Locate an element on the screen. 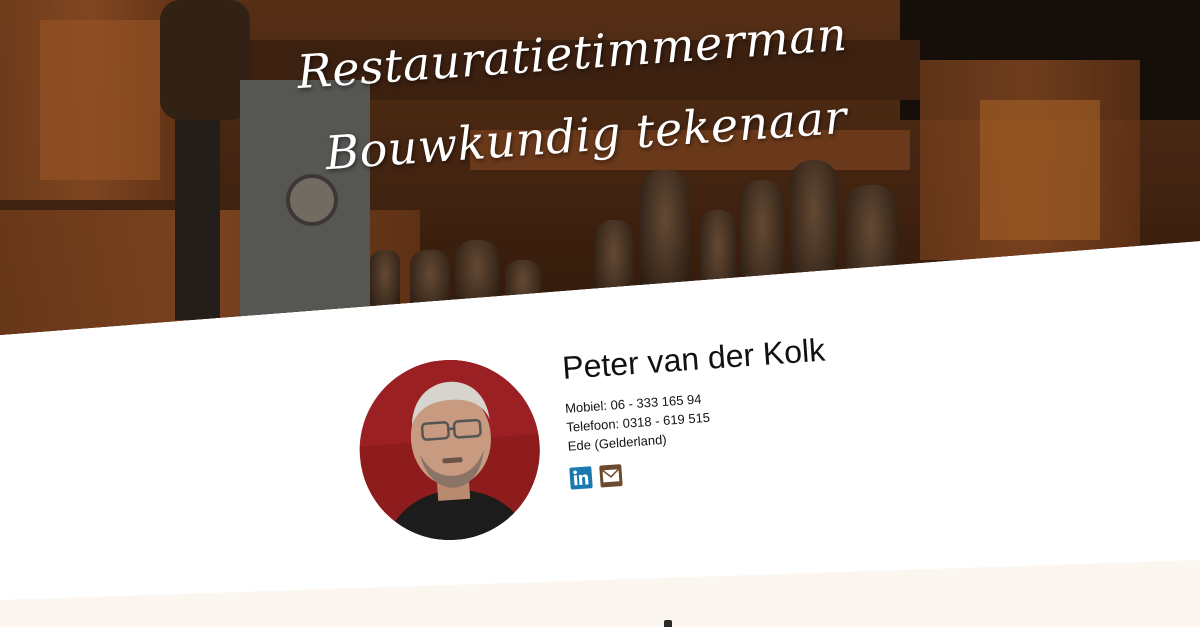 The image size is (1200, 627). mail-icon is located at coordinates (611, 475).